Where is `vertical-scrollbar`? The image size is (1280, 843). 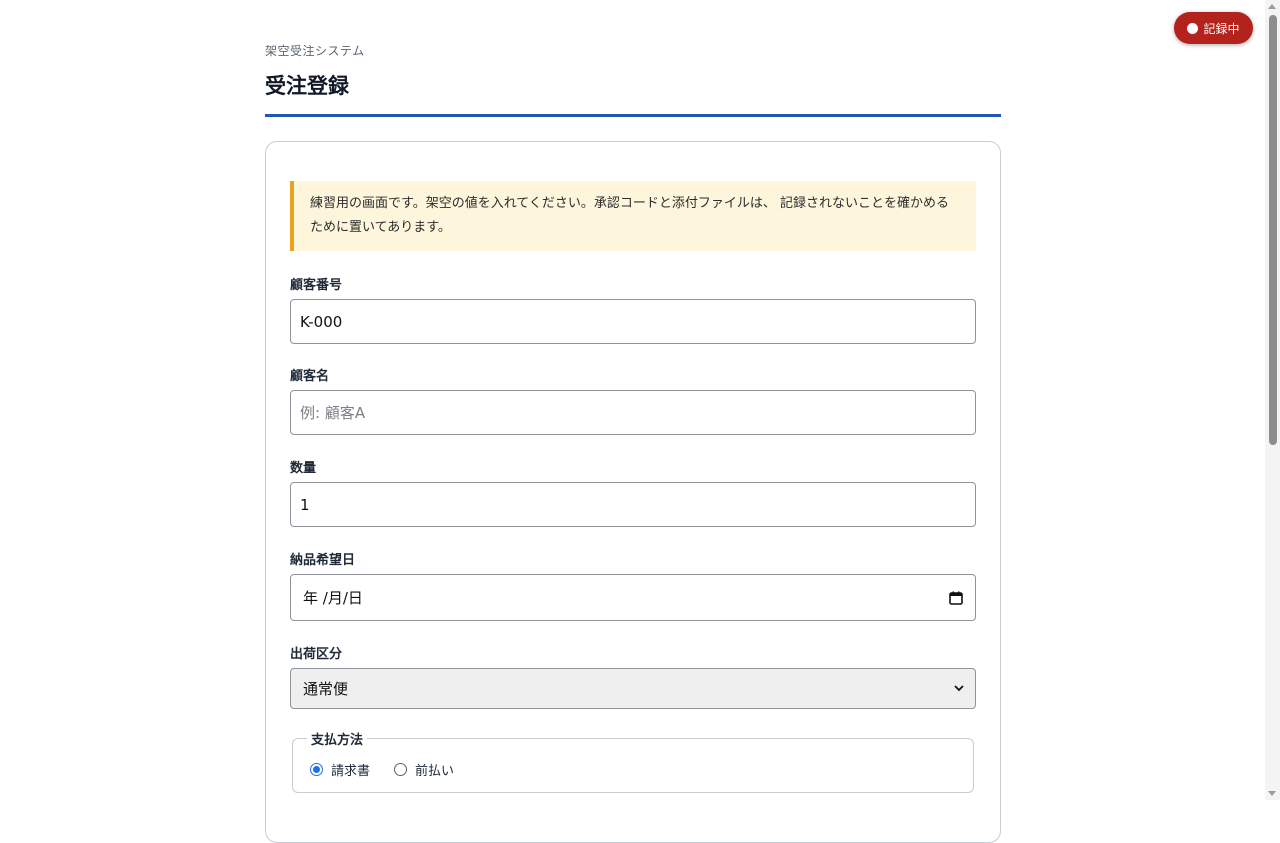 vertical-scrollbar is located at coordinates (1272, 400).